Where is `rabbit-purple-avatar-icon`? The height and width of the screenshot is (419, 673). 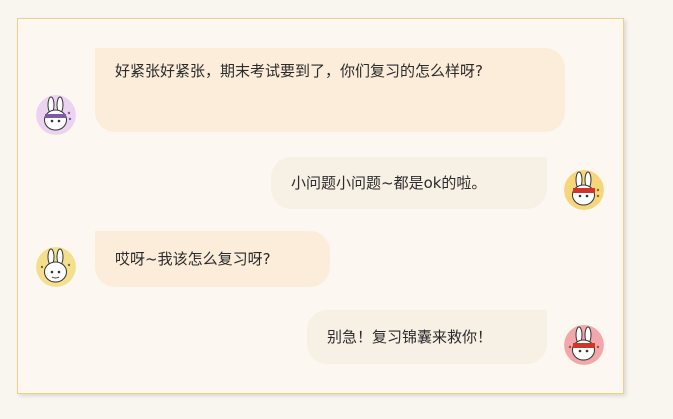 rabbit-purple-avatar-icon is located at coordinates (56, 115).